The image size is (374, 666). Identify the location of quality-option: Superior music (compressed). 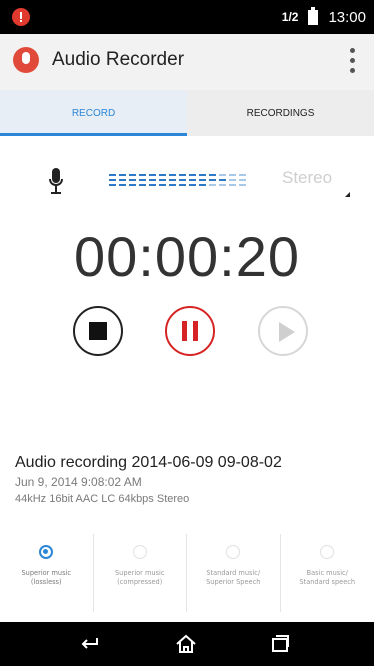
(140, 573).